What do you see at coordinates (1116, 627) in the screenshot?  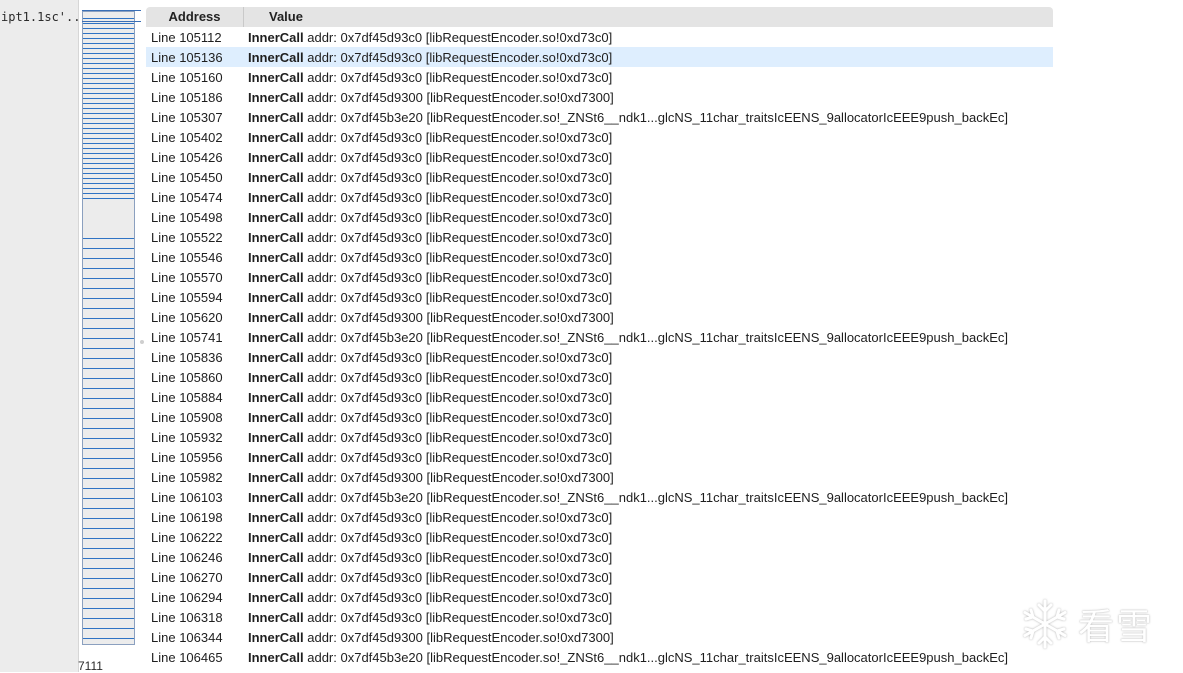 I see `watermark-text: 看雪` at bounding box center [1116, 627].